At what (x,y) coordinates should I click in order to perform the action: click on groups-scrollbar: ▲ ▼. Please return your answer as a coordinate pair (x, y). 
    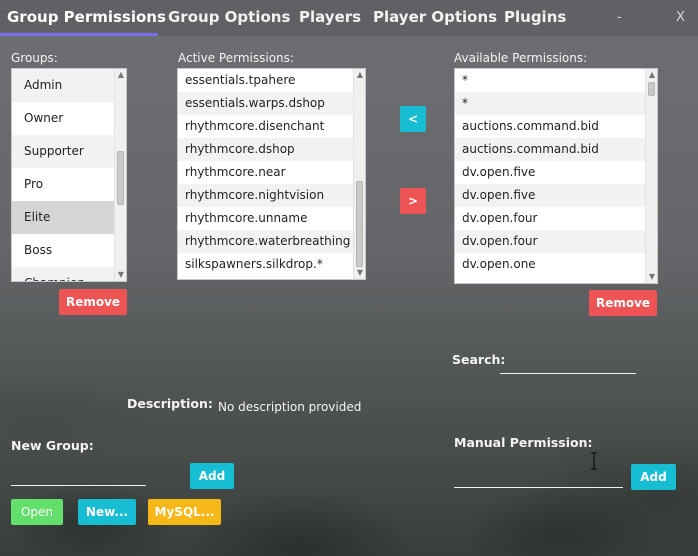
    Looking at the image, I should click on (120, 175).